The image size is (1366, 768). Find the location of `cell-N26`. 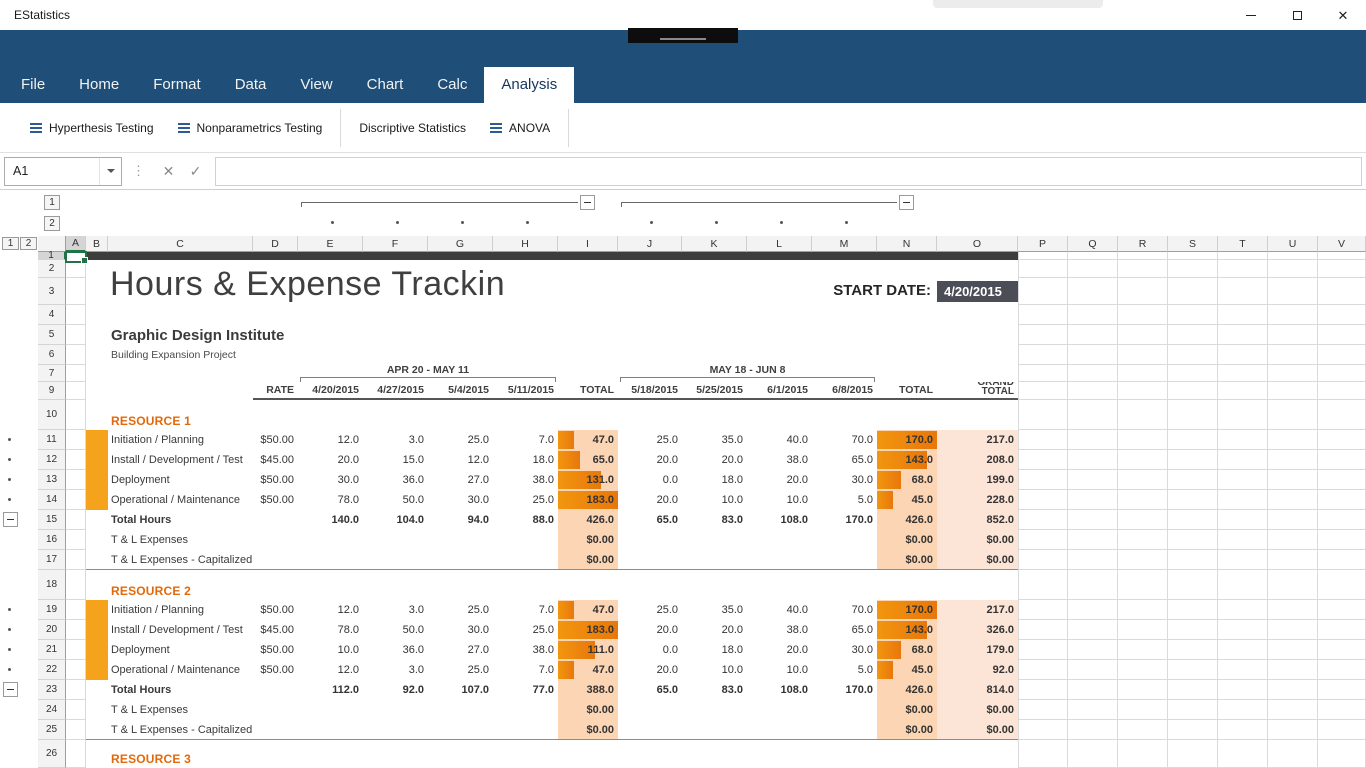

cell-N26 is located at coordinates (907, 754).